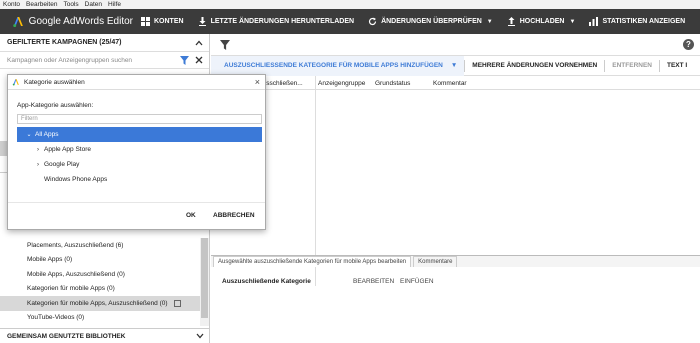 The width and height of the screenshot is (700, 343). I want to click on shared-library-header: GEMEINSAM GENUTZTE BIBLIOTHEK, so click(105, 335).